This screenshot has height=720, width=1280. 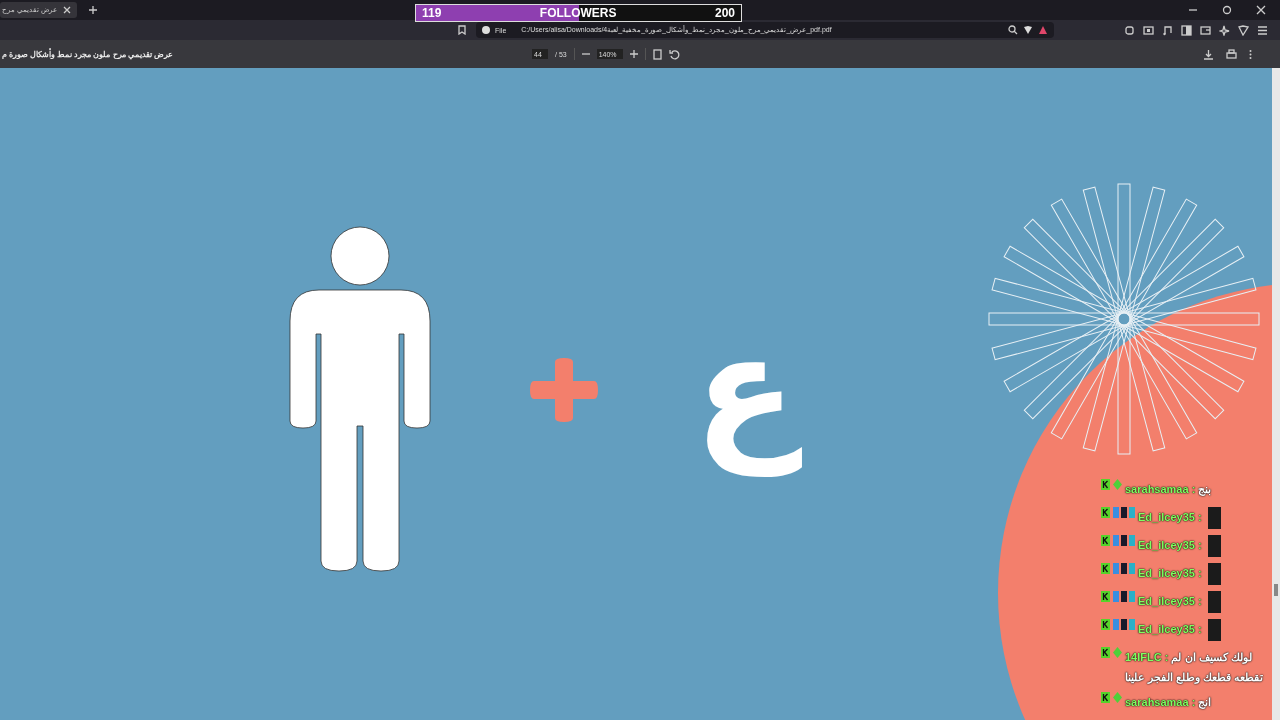 What do you see at coordinates (724, 13) in the screenshot?
I see `goal-target: 200` at bounding box center [724, 13].